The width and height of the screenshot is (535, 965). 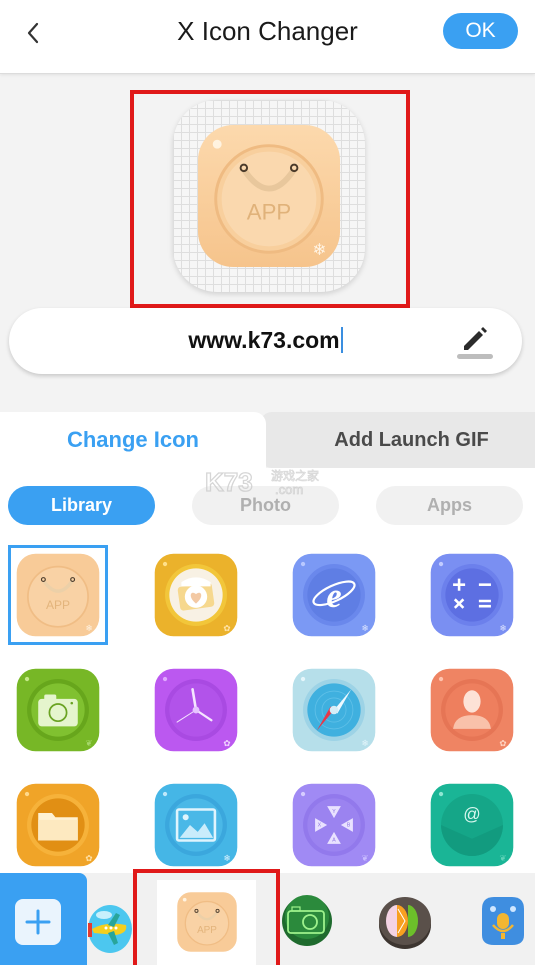 I want to click on plus-icon, so click(x=38, y=922).